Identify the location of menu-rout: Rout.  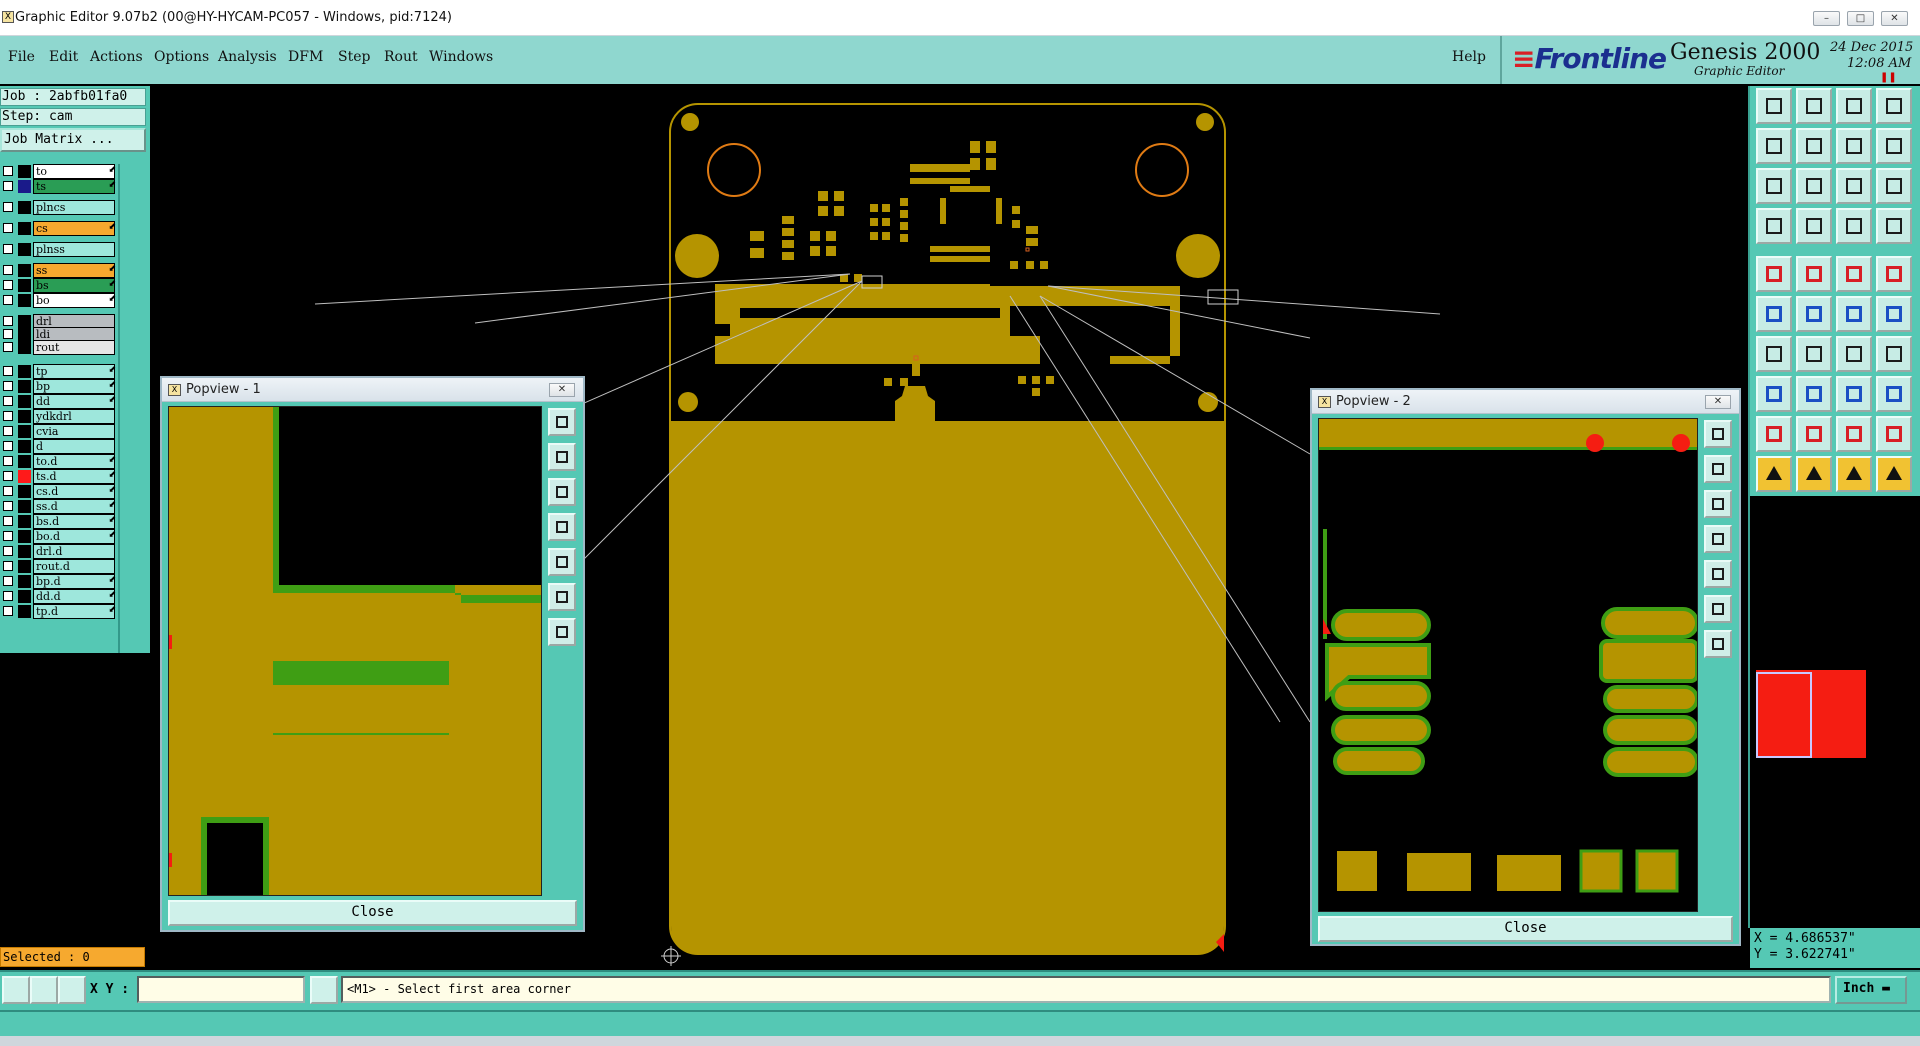
(401, 57).